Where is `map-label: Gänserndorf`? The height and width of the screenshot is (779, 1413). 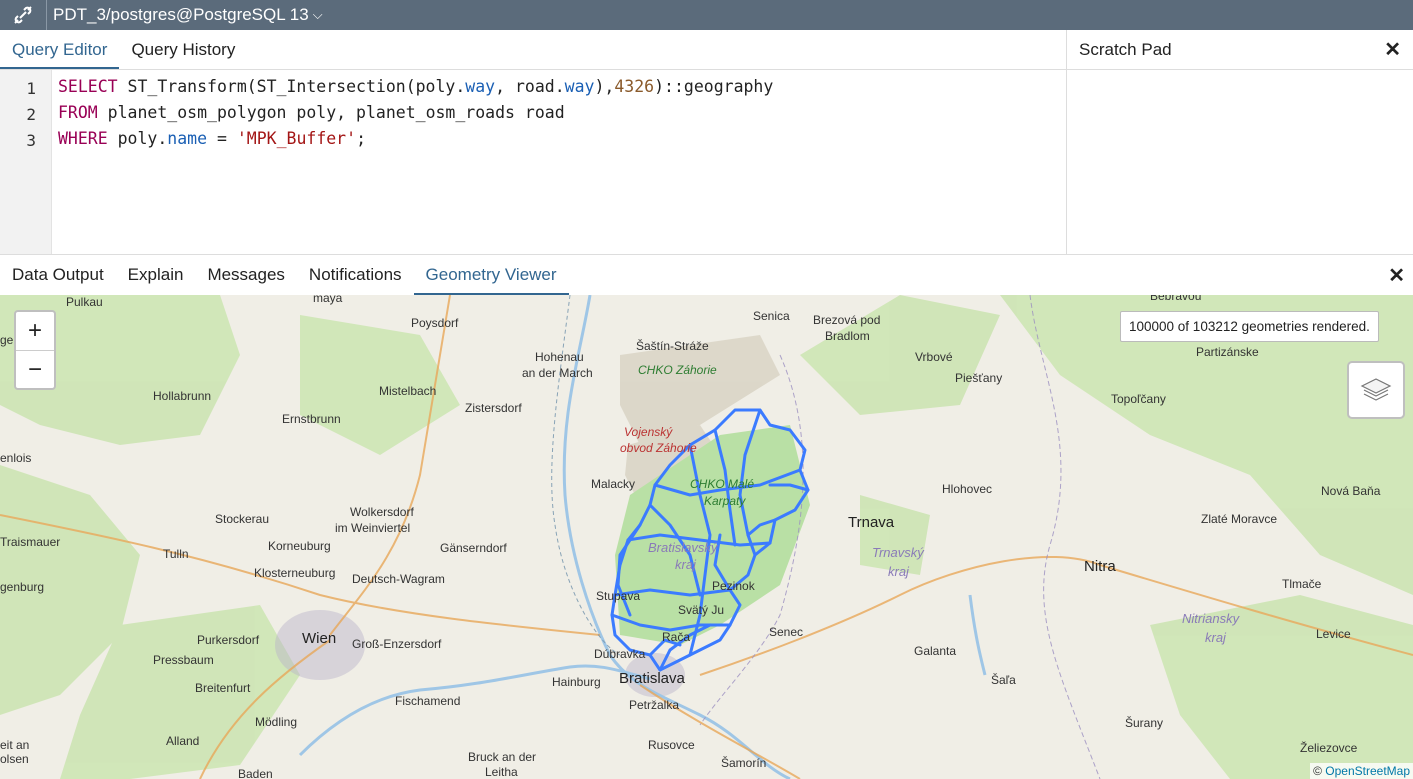
map-label: Gänserndorf is located at coordinates (473, 548).